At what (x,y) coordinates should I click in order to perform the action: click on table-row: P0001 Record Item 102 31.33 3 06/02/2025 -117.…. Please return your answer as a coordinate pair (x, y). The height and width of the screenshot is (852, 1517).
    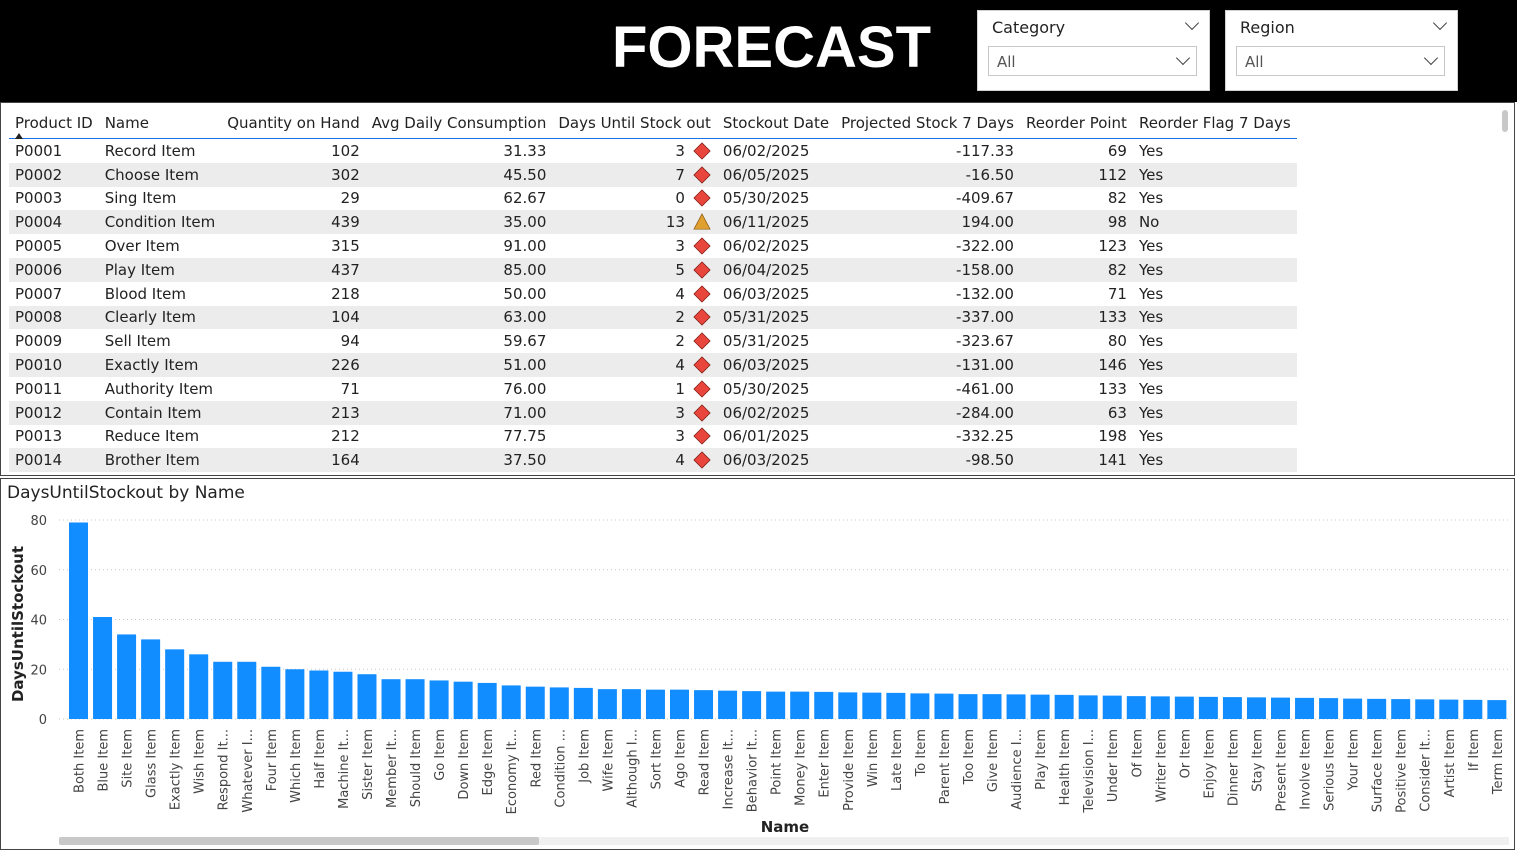
    Looking at the image, I should click on (653, 151).